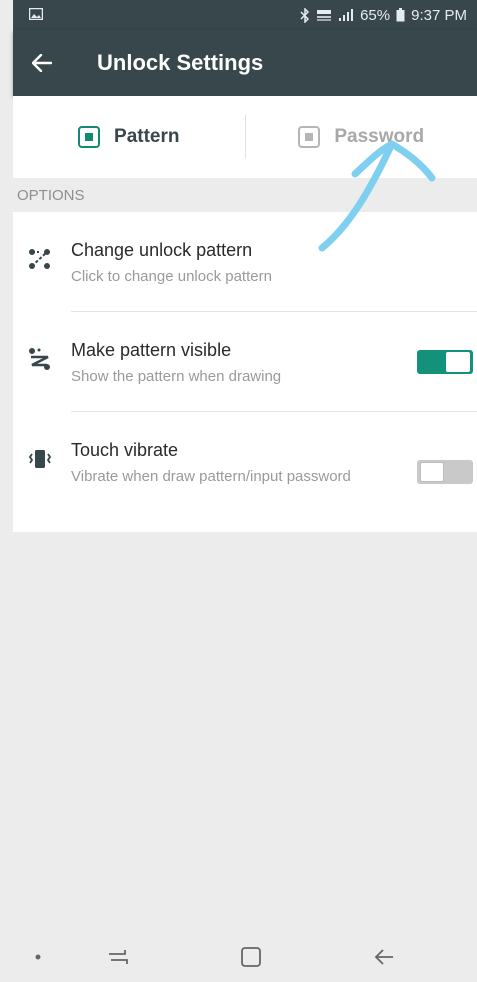 The height and width of the screenshot is (982, 477). I want to click on clock: 9:37 PM, so click(439, 15).